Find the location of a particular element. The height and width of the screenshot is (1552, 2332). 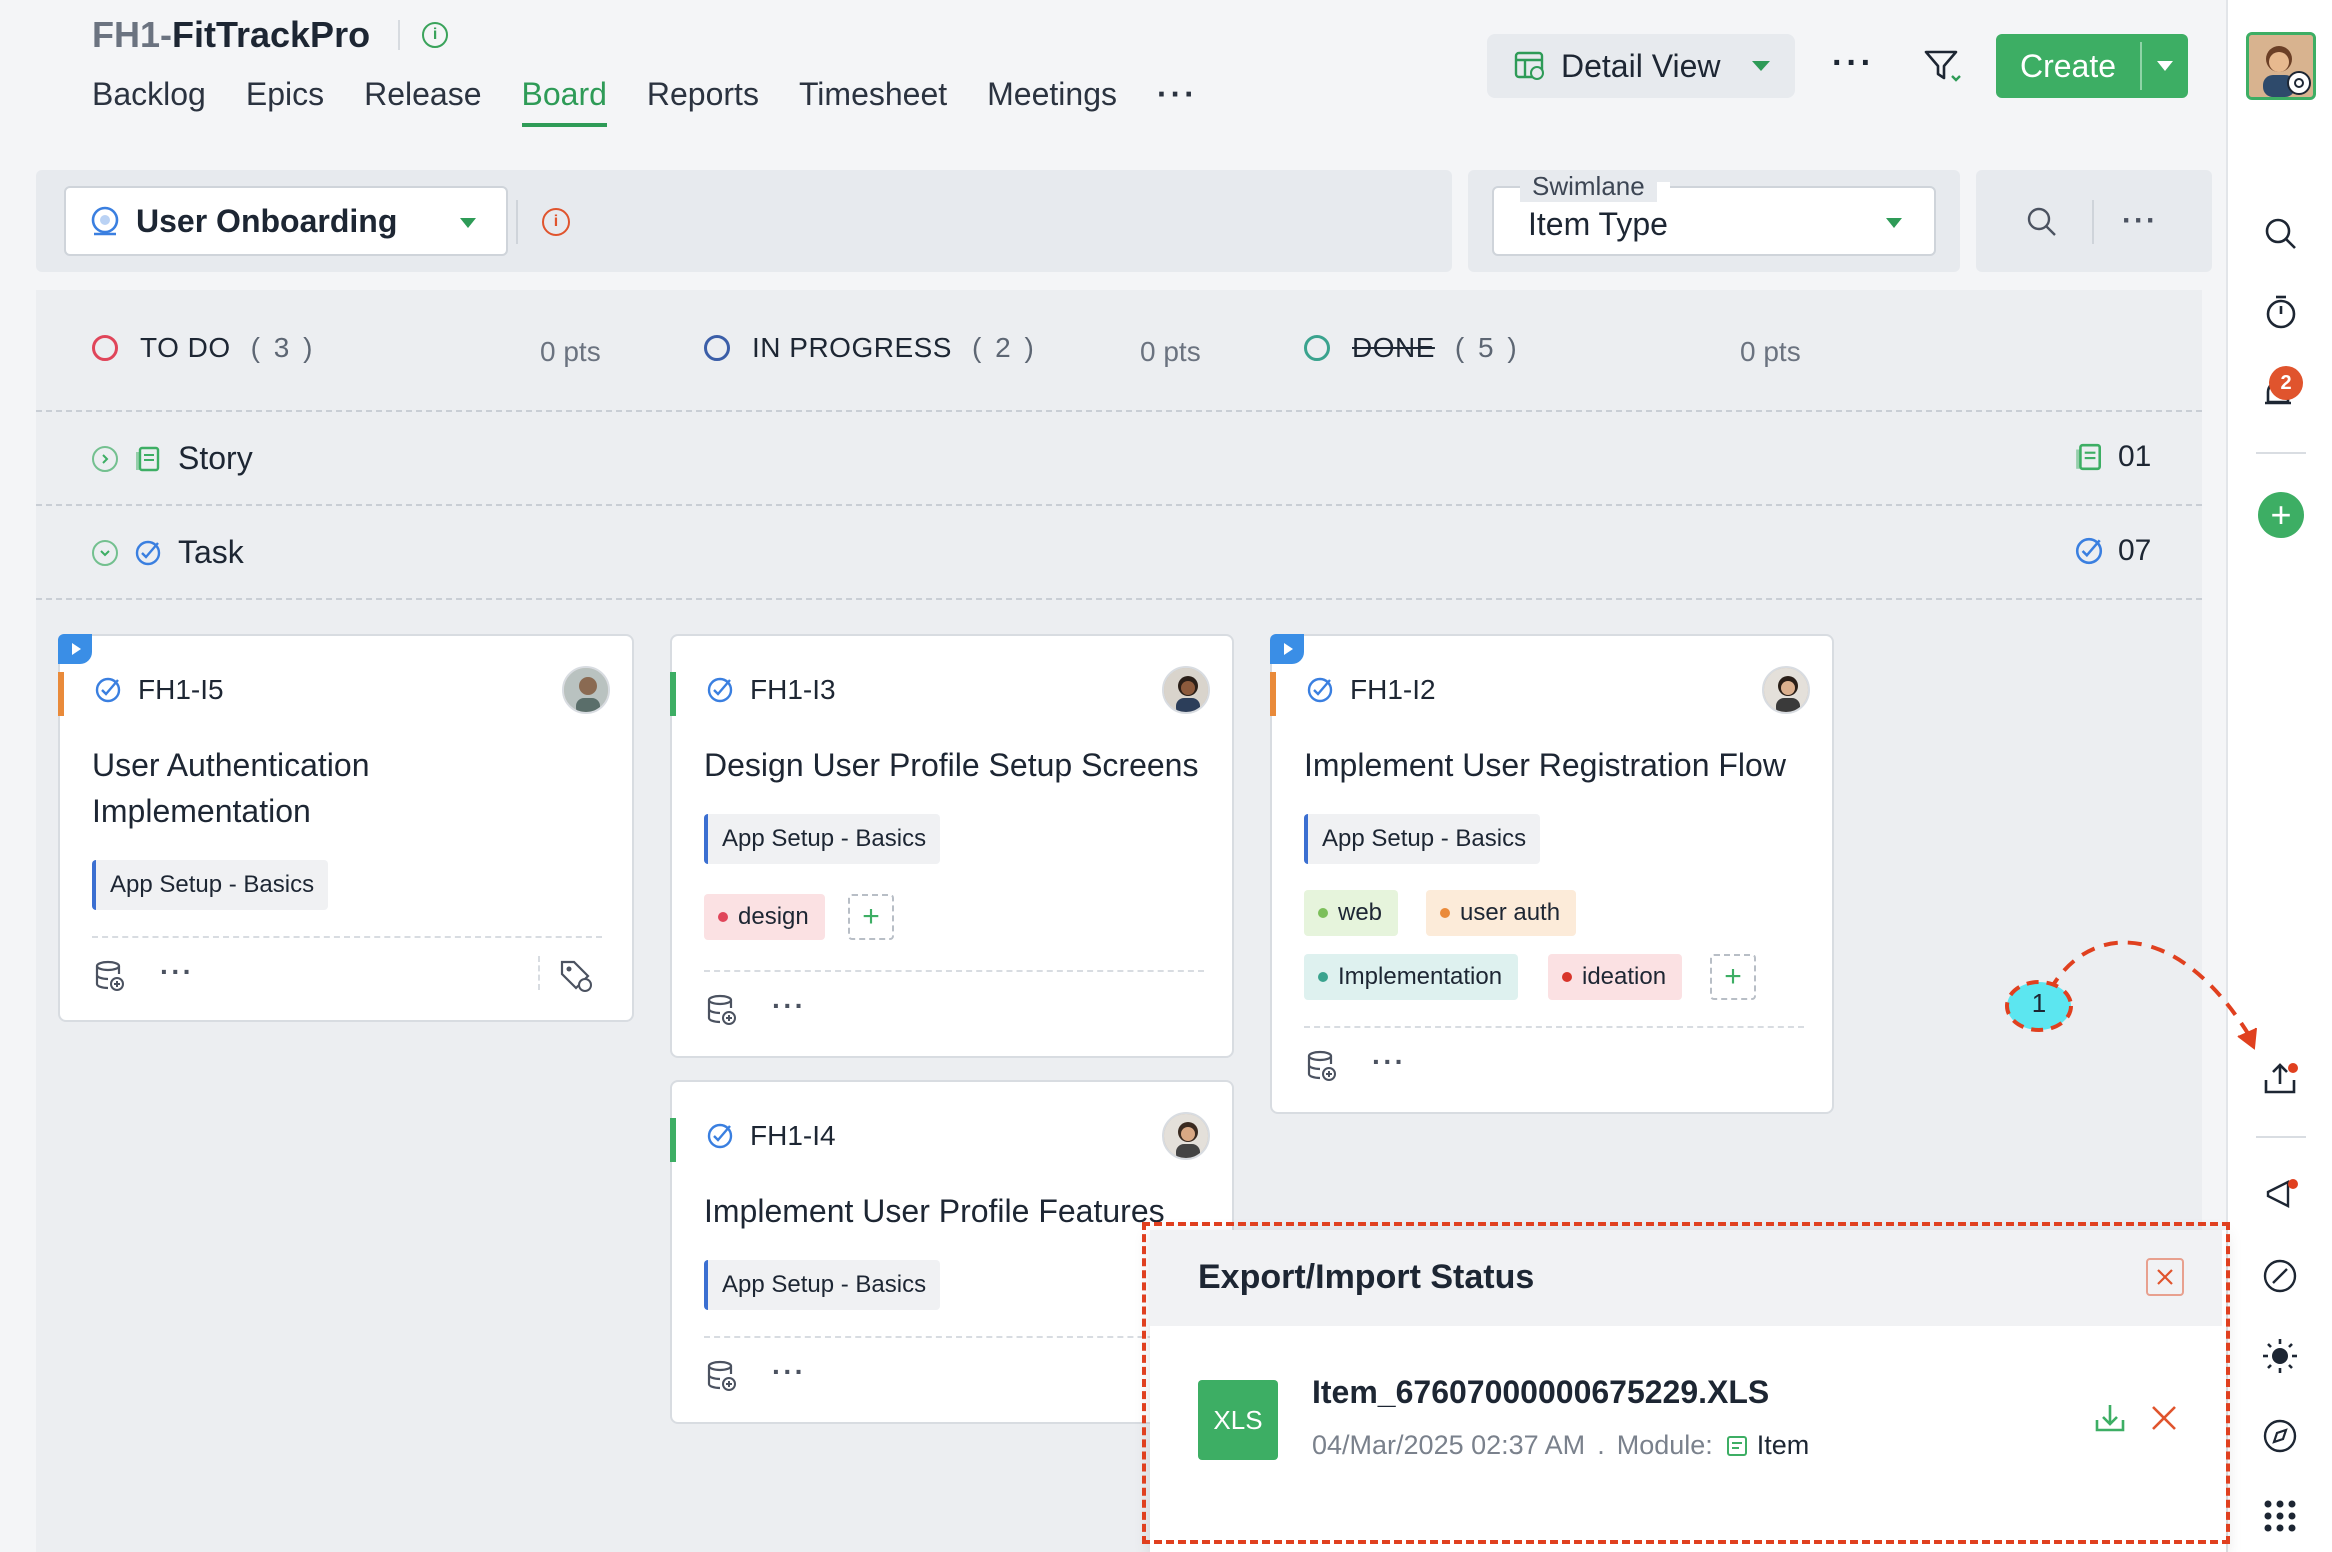

sprint-info-icon: i is located at coordinates (556, 222).